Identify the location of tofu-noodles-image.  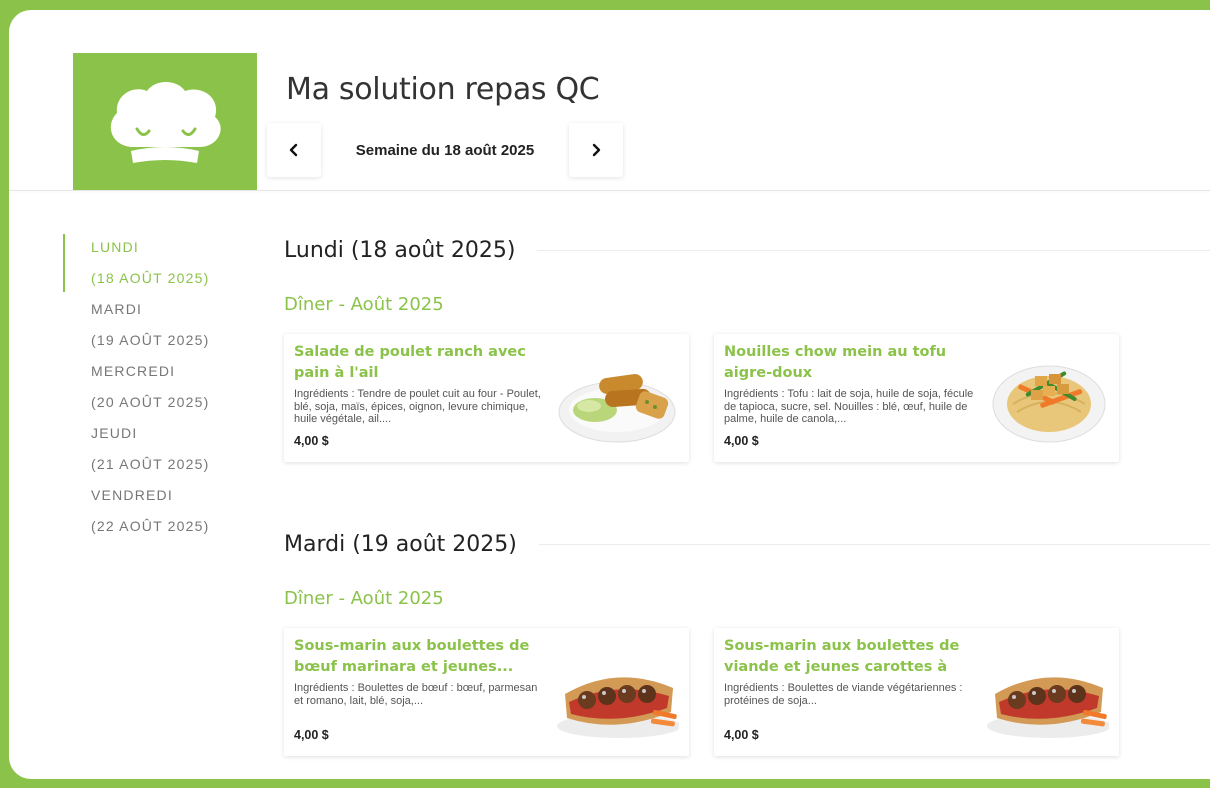
(1049, 404).